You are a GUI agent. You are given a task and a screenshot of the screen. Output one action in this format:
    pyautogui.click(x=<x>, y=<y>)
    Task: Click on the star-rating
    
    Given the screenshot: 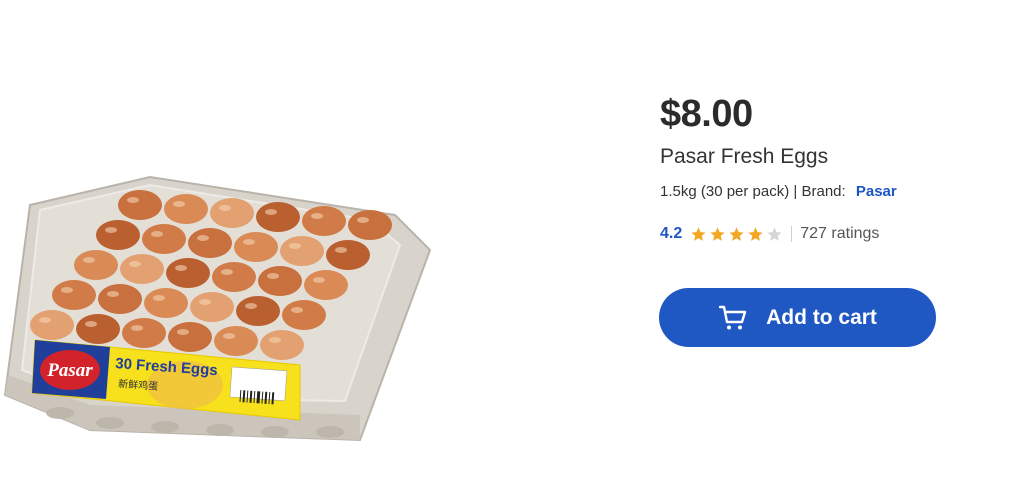 What is the action you would take?
    pyautogui.click(x=736, y=234)
    